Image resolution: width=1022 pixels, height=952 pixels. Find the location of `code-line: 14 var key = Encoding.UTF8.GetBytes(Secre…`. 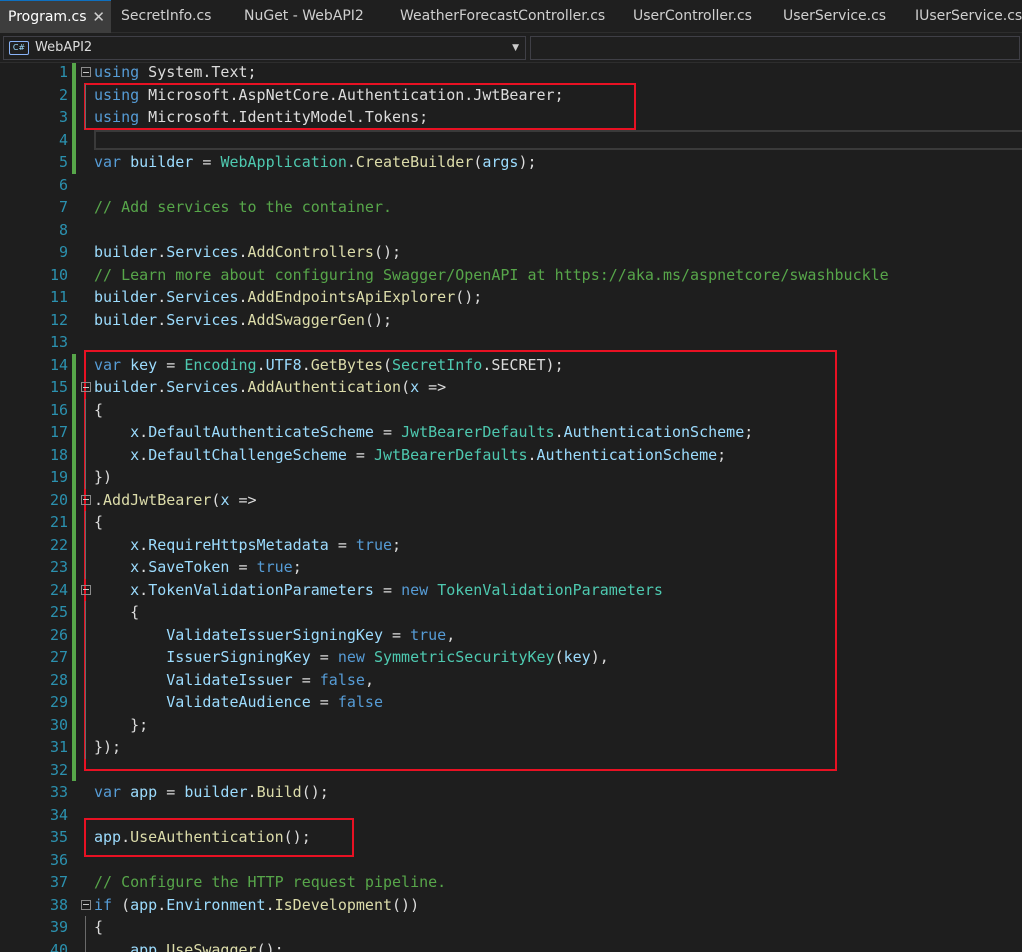

code-line: 14 var key = Encoding.UTF8.GetBytes(Secre… is located at coordinates (511, 365).